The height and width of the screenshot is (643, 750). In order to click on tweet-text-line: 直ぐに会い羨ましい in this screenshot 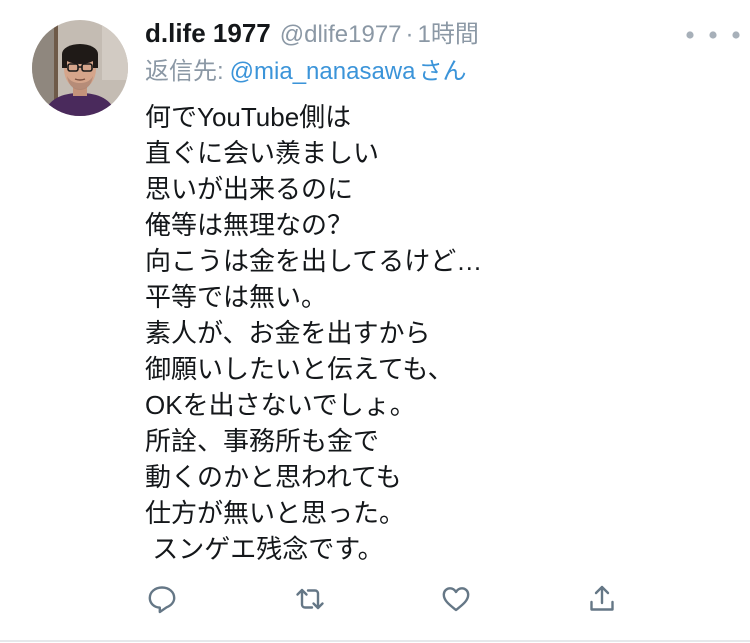, I will do `click(262, 153)`.